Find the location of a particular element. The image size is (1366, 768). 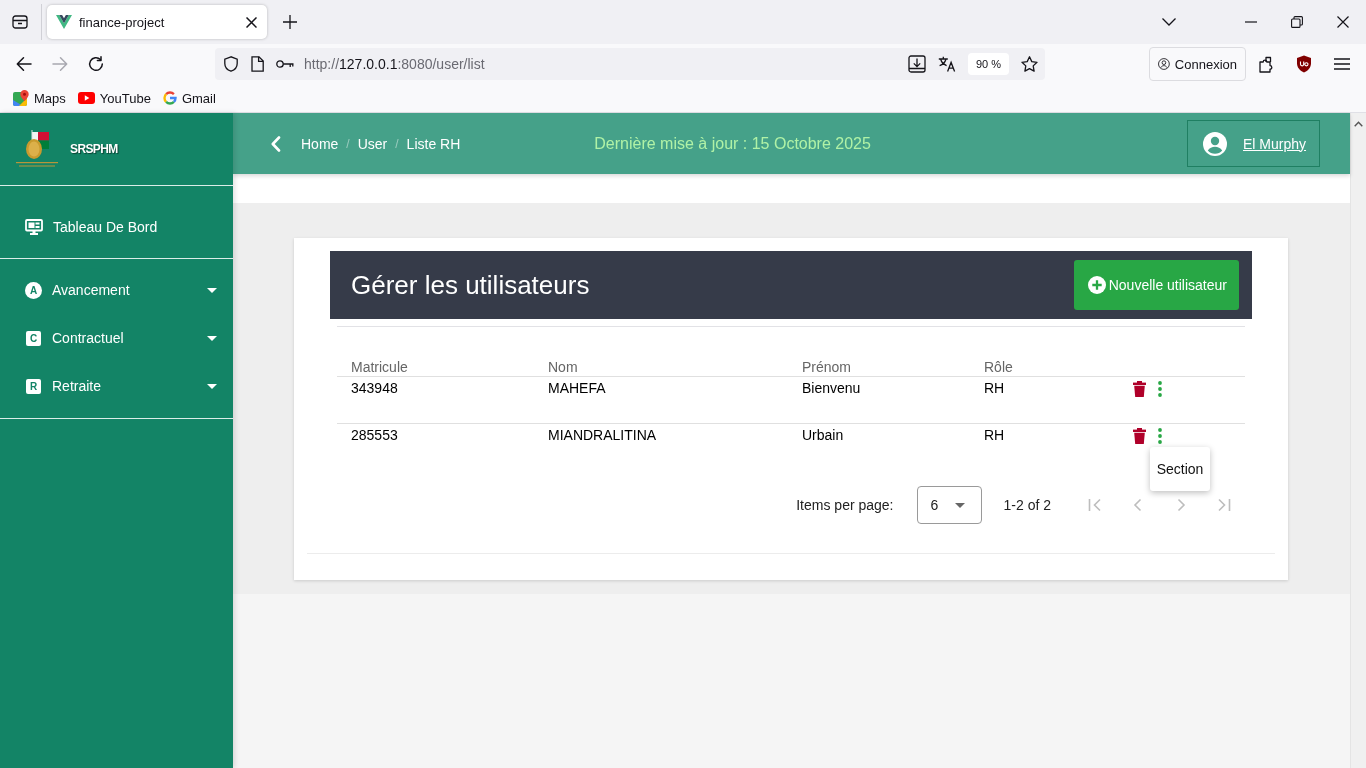

monitor-icon is located at coordinates (34, 227).